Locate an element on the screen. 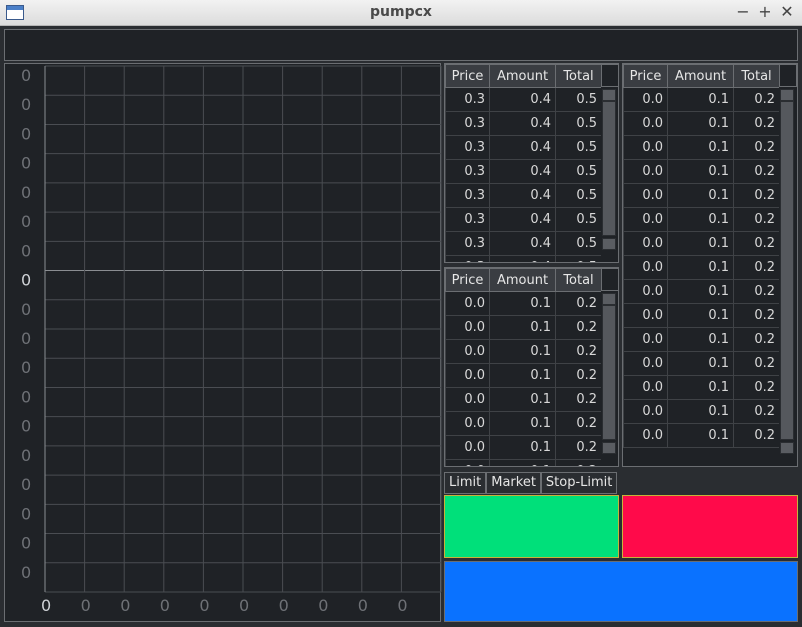 The height and width of the screenshot is (627, 802). tab-limit: Limit is located at coordinates (465, 483).